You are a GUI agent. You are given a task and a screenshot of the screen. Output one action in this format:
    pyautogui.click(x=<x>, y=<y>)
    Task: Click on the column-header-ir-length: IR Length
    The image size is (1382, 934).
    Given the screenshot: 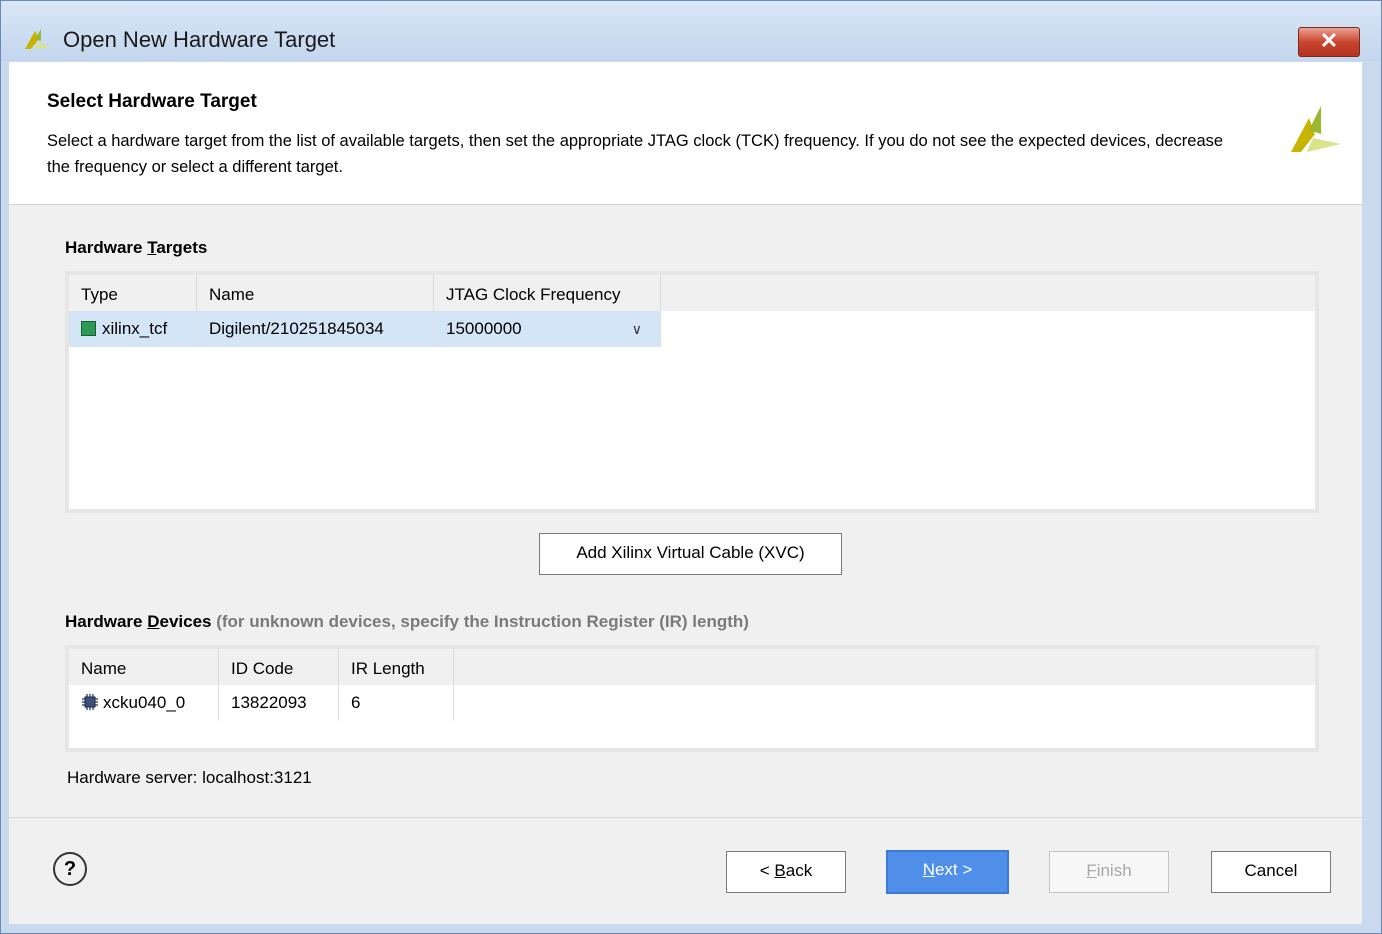 What is the action you would take?
    pyautogui.click(x=396, y=667)
    